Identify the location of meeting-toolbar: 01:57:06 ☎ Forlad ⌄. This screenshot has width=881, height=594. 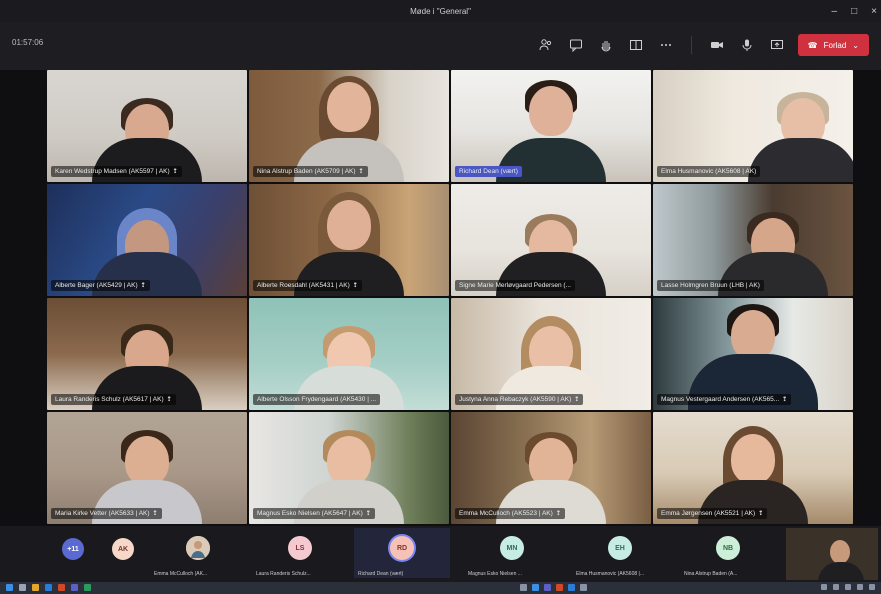
(440, 46).